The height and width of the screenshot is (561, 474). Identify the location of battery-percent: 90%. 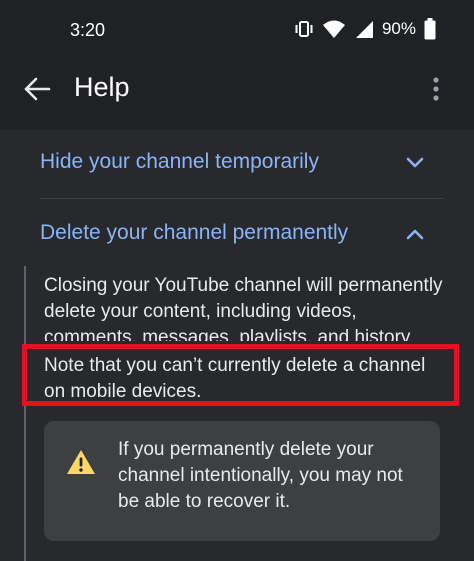
(398, 28).